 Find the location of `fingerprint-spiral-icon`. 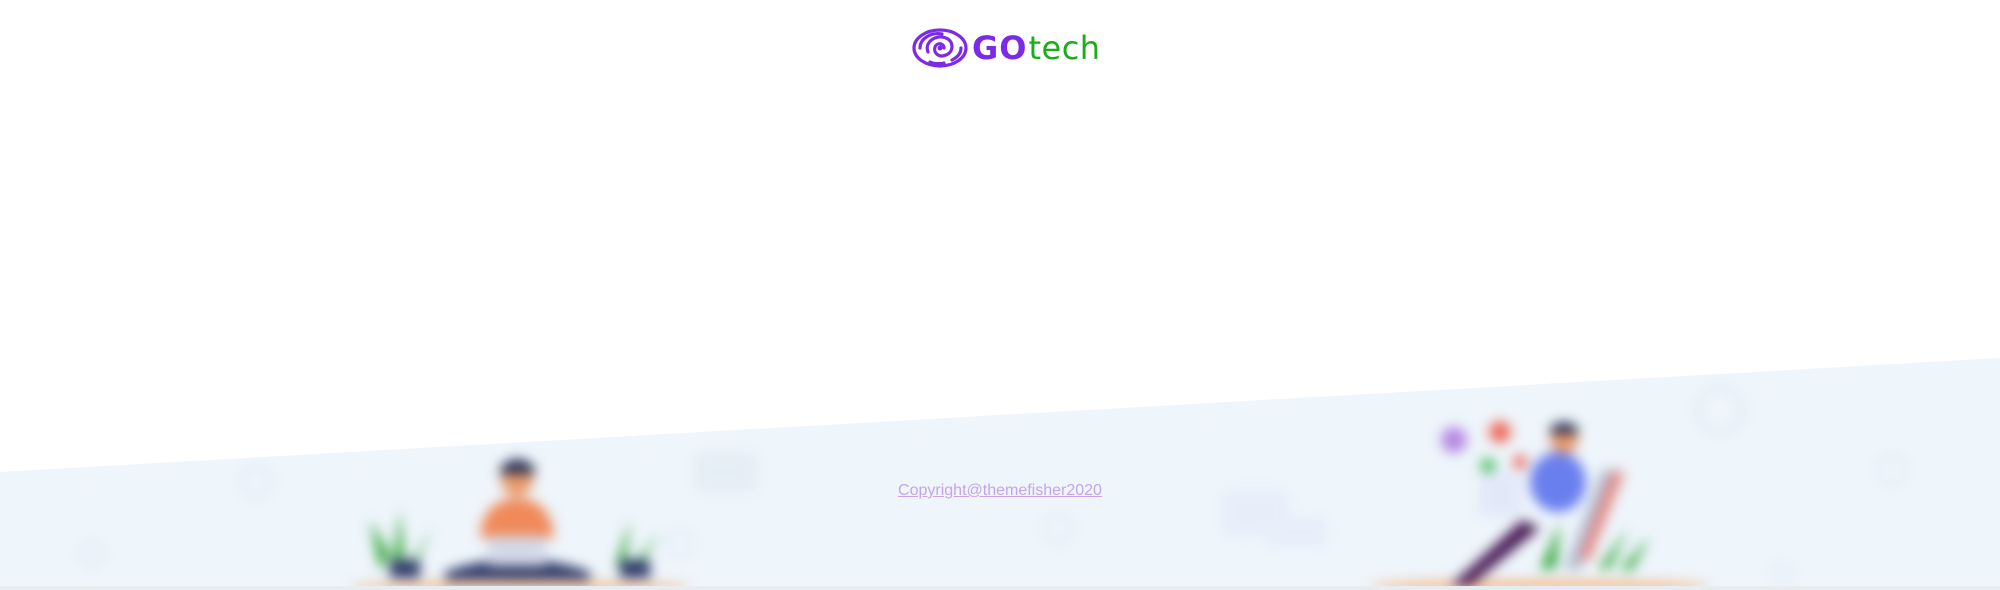

fingerprint-spiral-icon is located at coordinates (940, 48).